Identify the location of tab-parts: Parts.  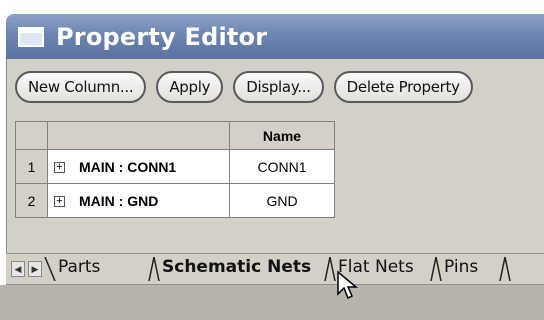
(72, 269).